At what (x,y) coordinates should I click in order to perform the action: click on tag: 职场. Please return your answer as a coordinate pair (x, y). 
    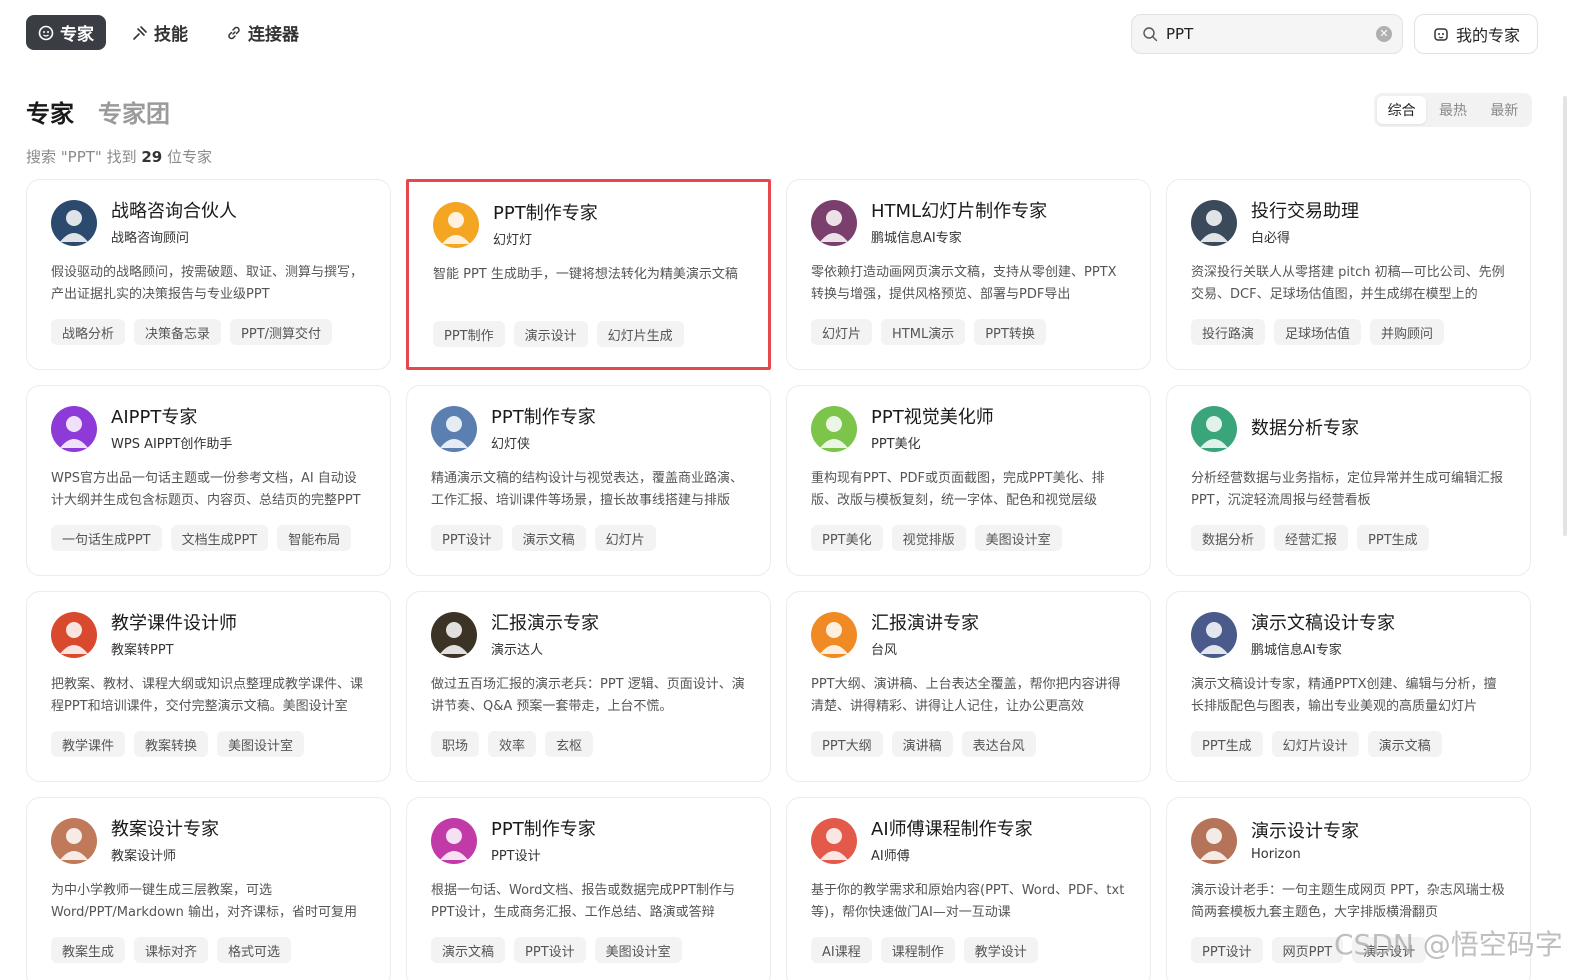
    Looking at the image, I should click on (455, 744).